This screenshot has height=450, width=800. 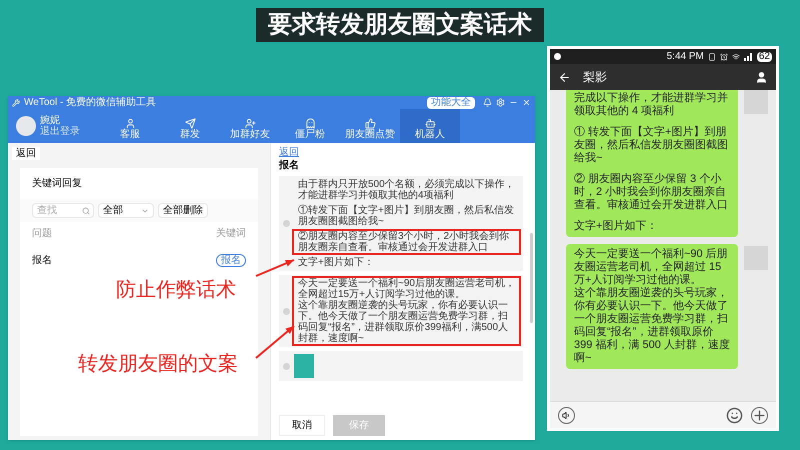 What do you see at coordinates (60, 131) in the screenshot?
I see `logout-link: 退出登录` at bounding box center [60, 131].